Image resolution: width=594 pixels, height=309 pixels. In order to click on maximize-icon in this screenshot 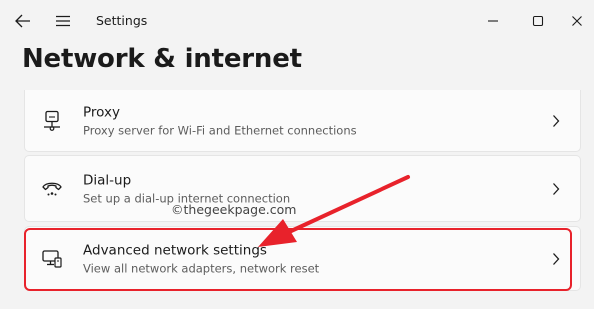, I will do `click(538, 21)`.